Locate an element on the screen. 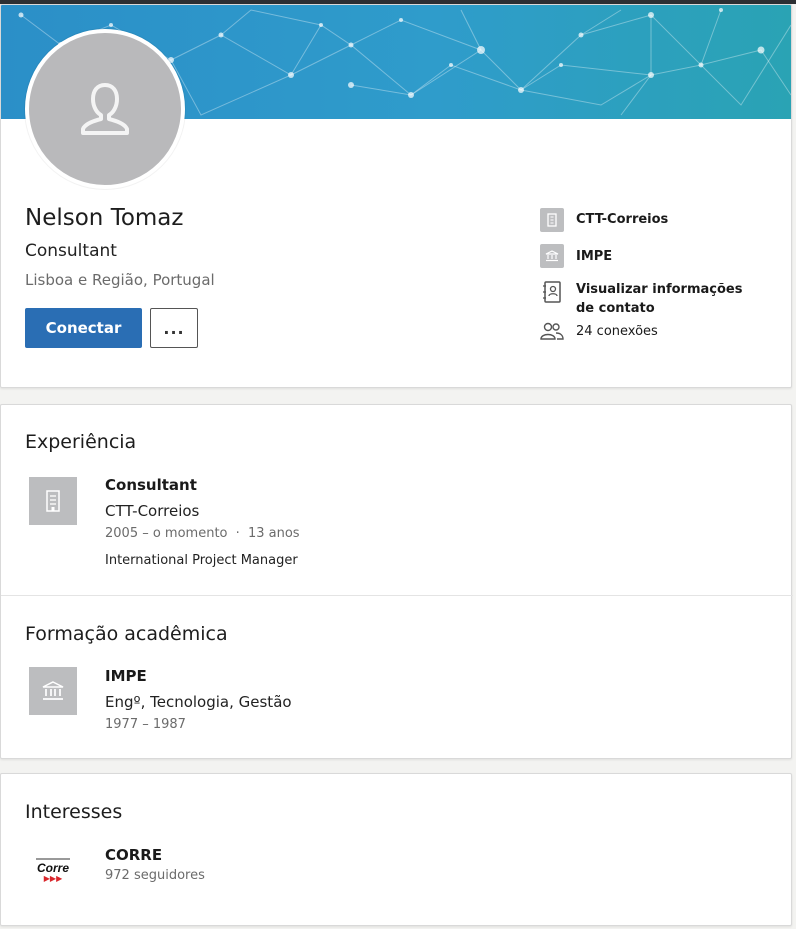 This screenshot has width=796, height=929. experience-dates: 2005 – o momento is located at coordinates (166, 533).